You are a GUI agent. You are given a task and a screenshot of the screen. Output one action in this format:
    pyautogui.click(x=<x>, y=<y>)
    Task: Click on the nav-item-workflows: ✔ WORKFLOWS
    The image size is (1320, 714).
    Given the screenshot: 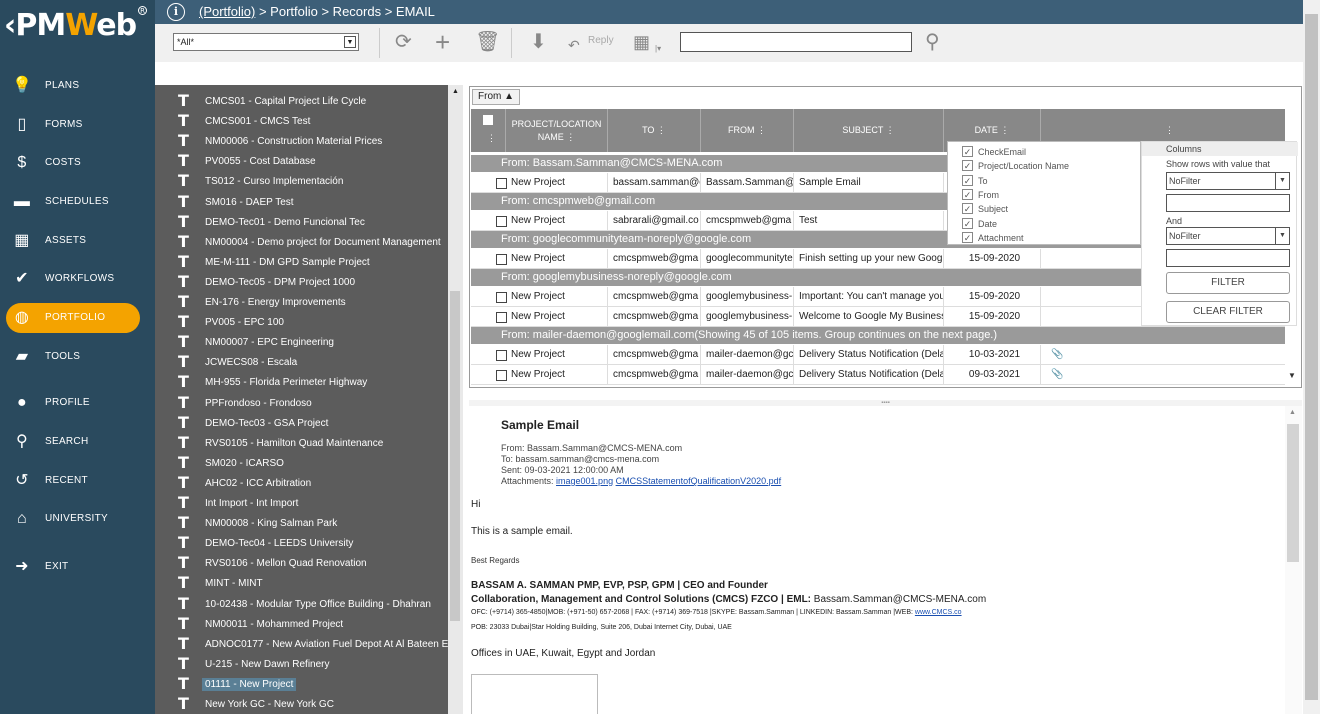 What is the action you would take?
    pyautogui.click(x=77, y=279)
    